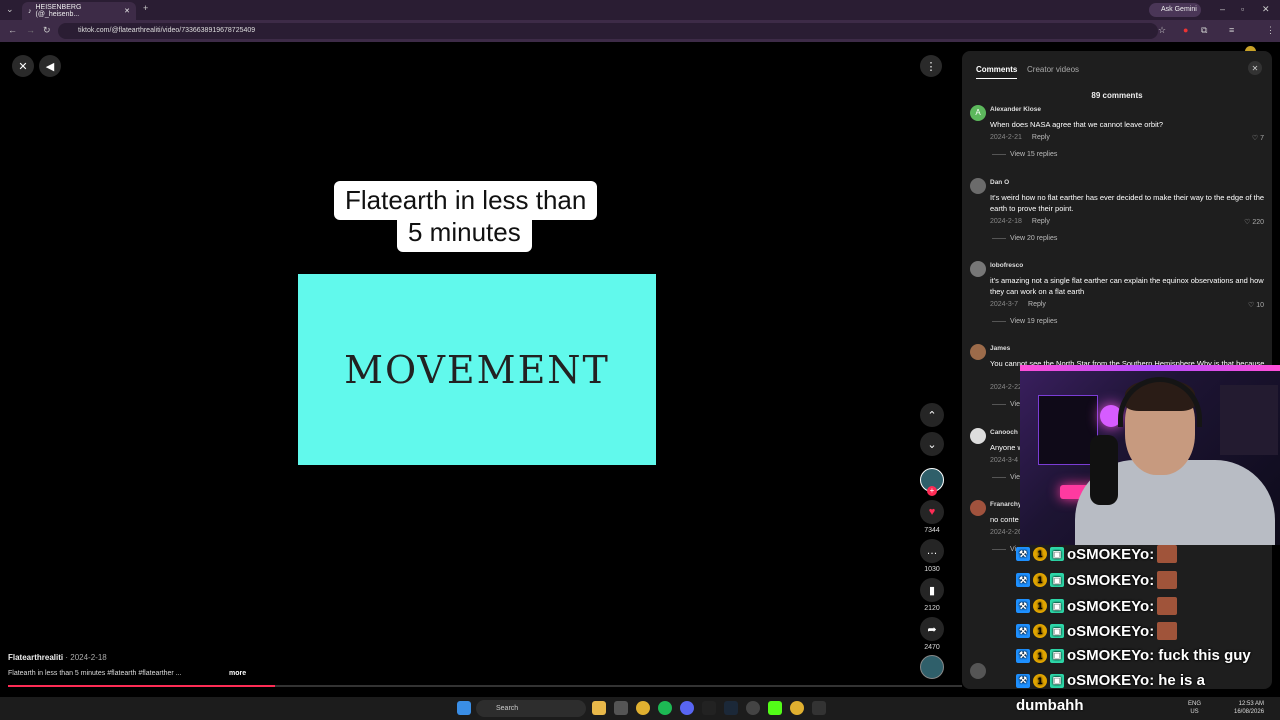 The height and width of the screenshot is (720, 1280). I want to click on minimize-icon: –, so click(1222, 9).